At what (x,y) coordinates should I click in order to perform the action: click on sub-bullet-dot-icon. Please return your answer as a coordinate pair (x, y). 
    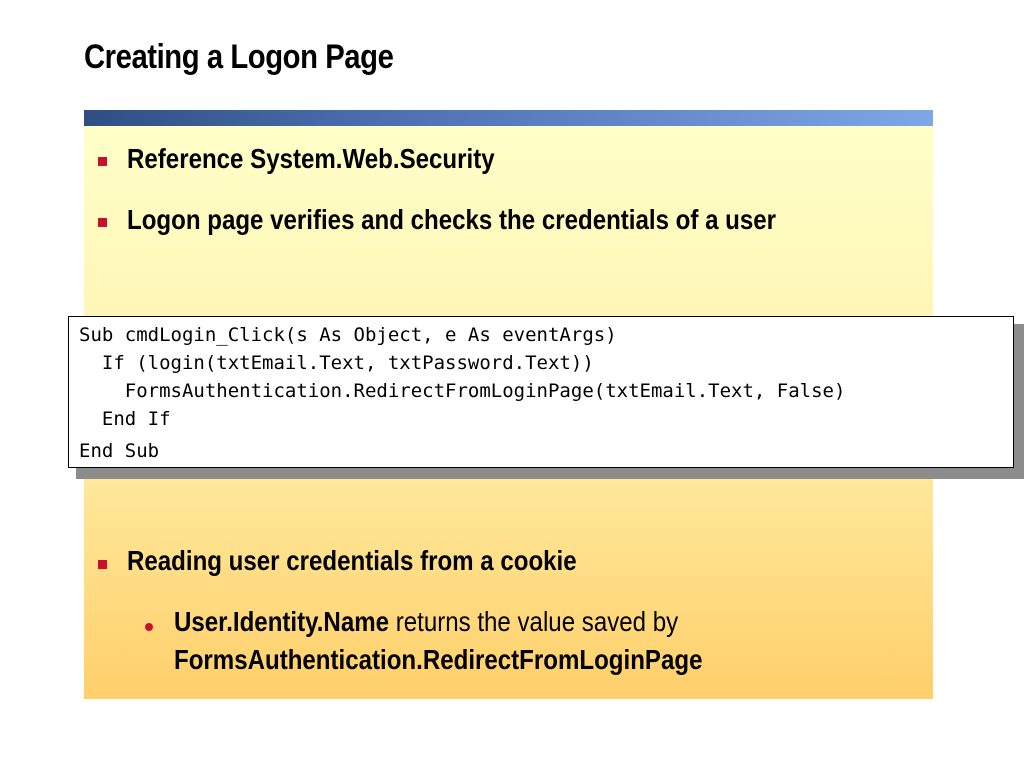
    Looking at the image, I should click on (149, 627).